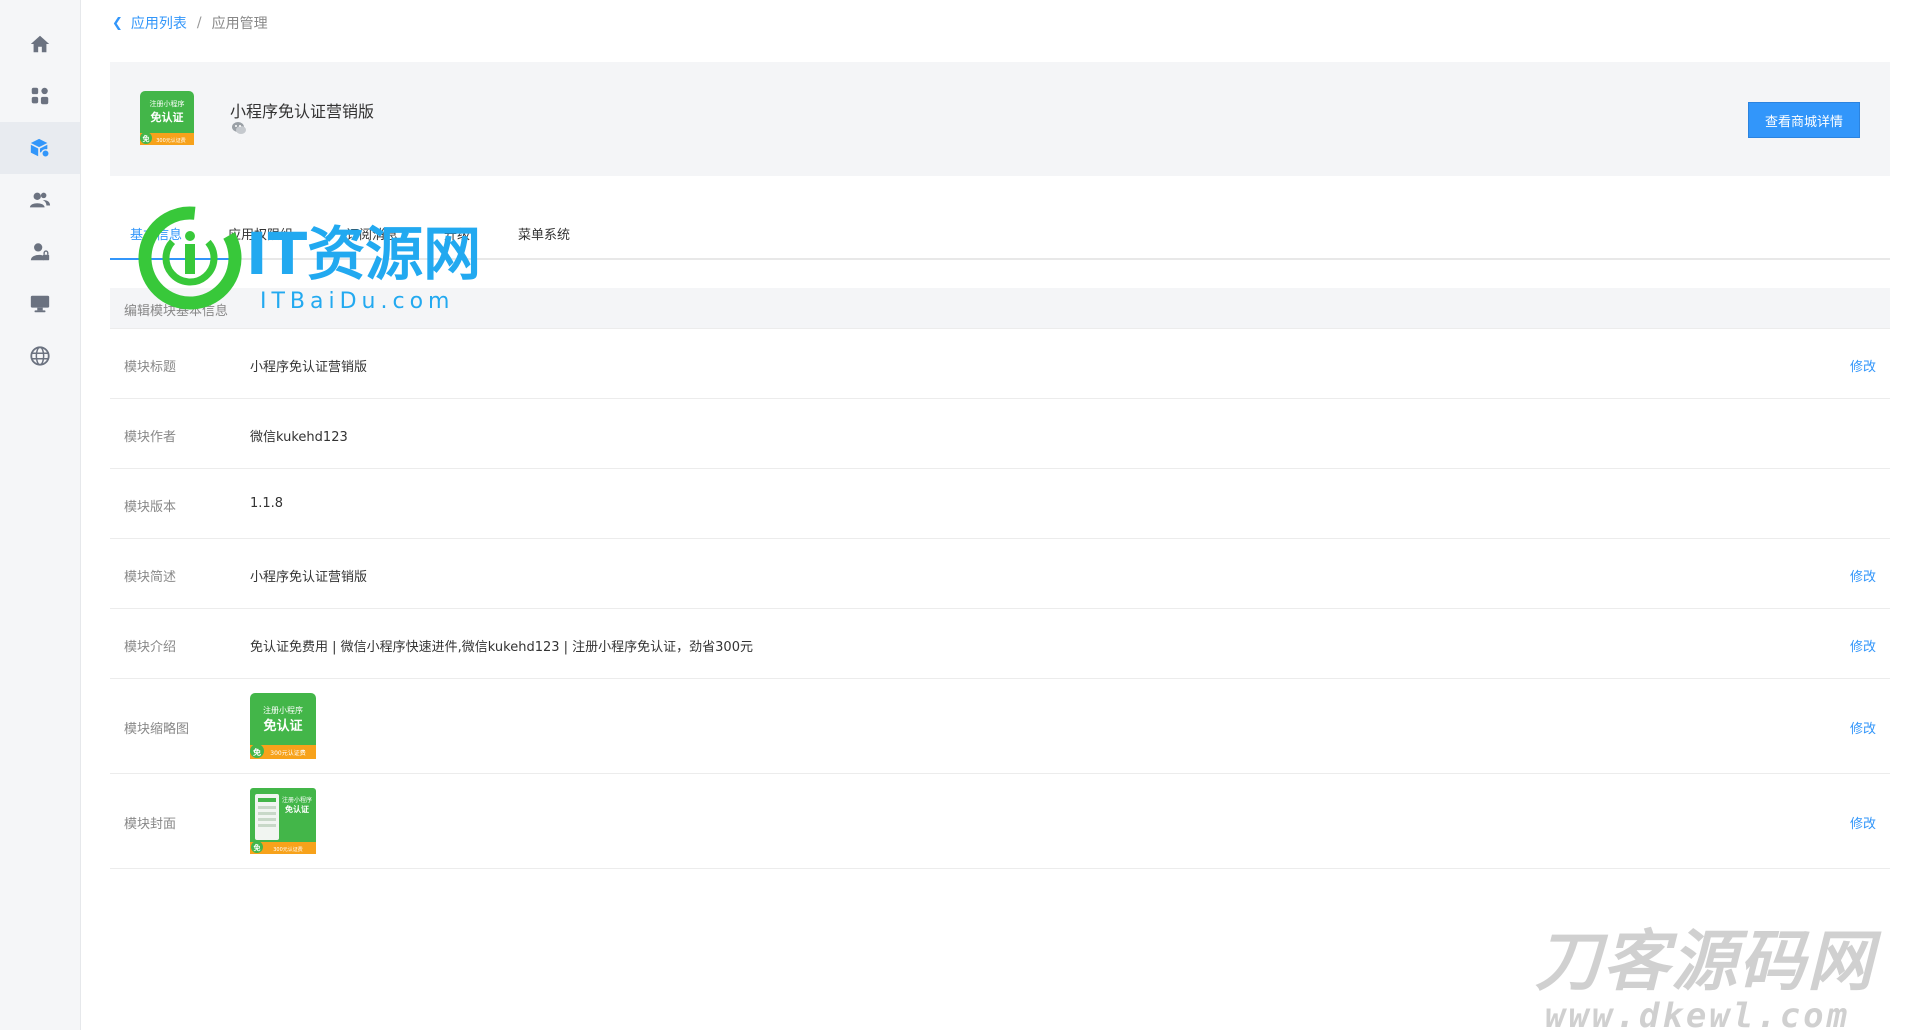 This screenshot has height=1036, width=1915. Describe the element at coordinates (1000, 574) in the screenshot. I see `table-row: 模块简述 小程序免认证营销版 修改` at that location.